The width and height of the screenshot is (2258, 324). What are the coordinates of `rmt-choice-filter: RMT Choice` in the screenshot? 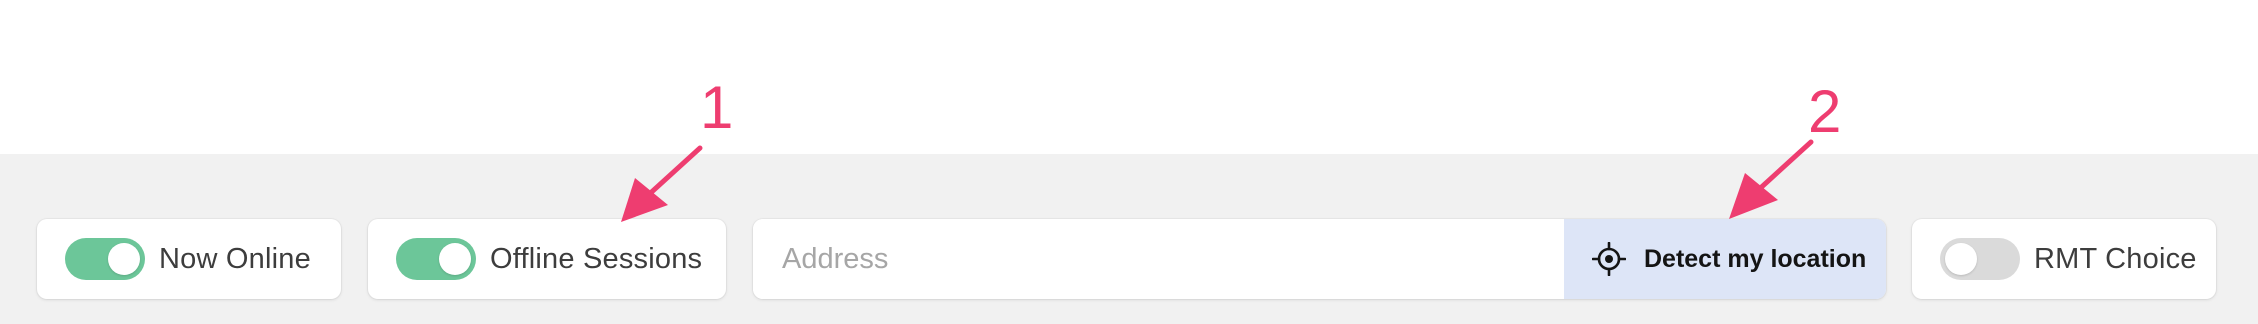 It's located at (2064, 259).